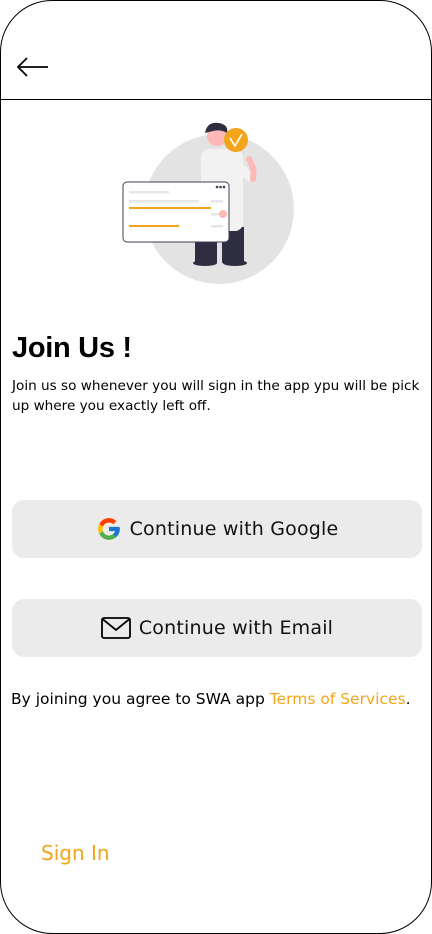 This screenshot has width=432, height=934. I want to click on google-icon, so click(109, 529).